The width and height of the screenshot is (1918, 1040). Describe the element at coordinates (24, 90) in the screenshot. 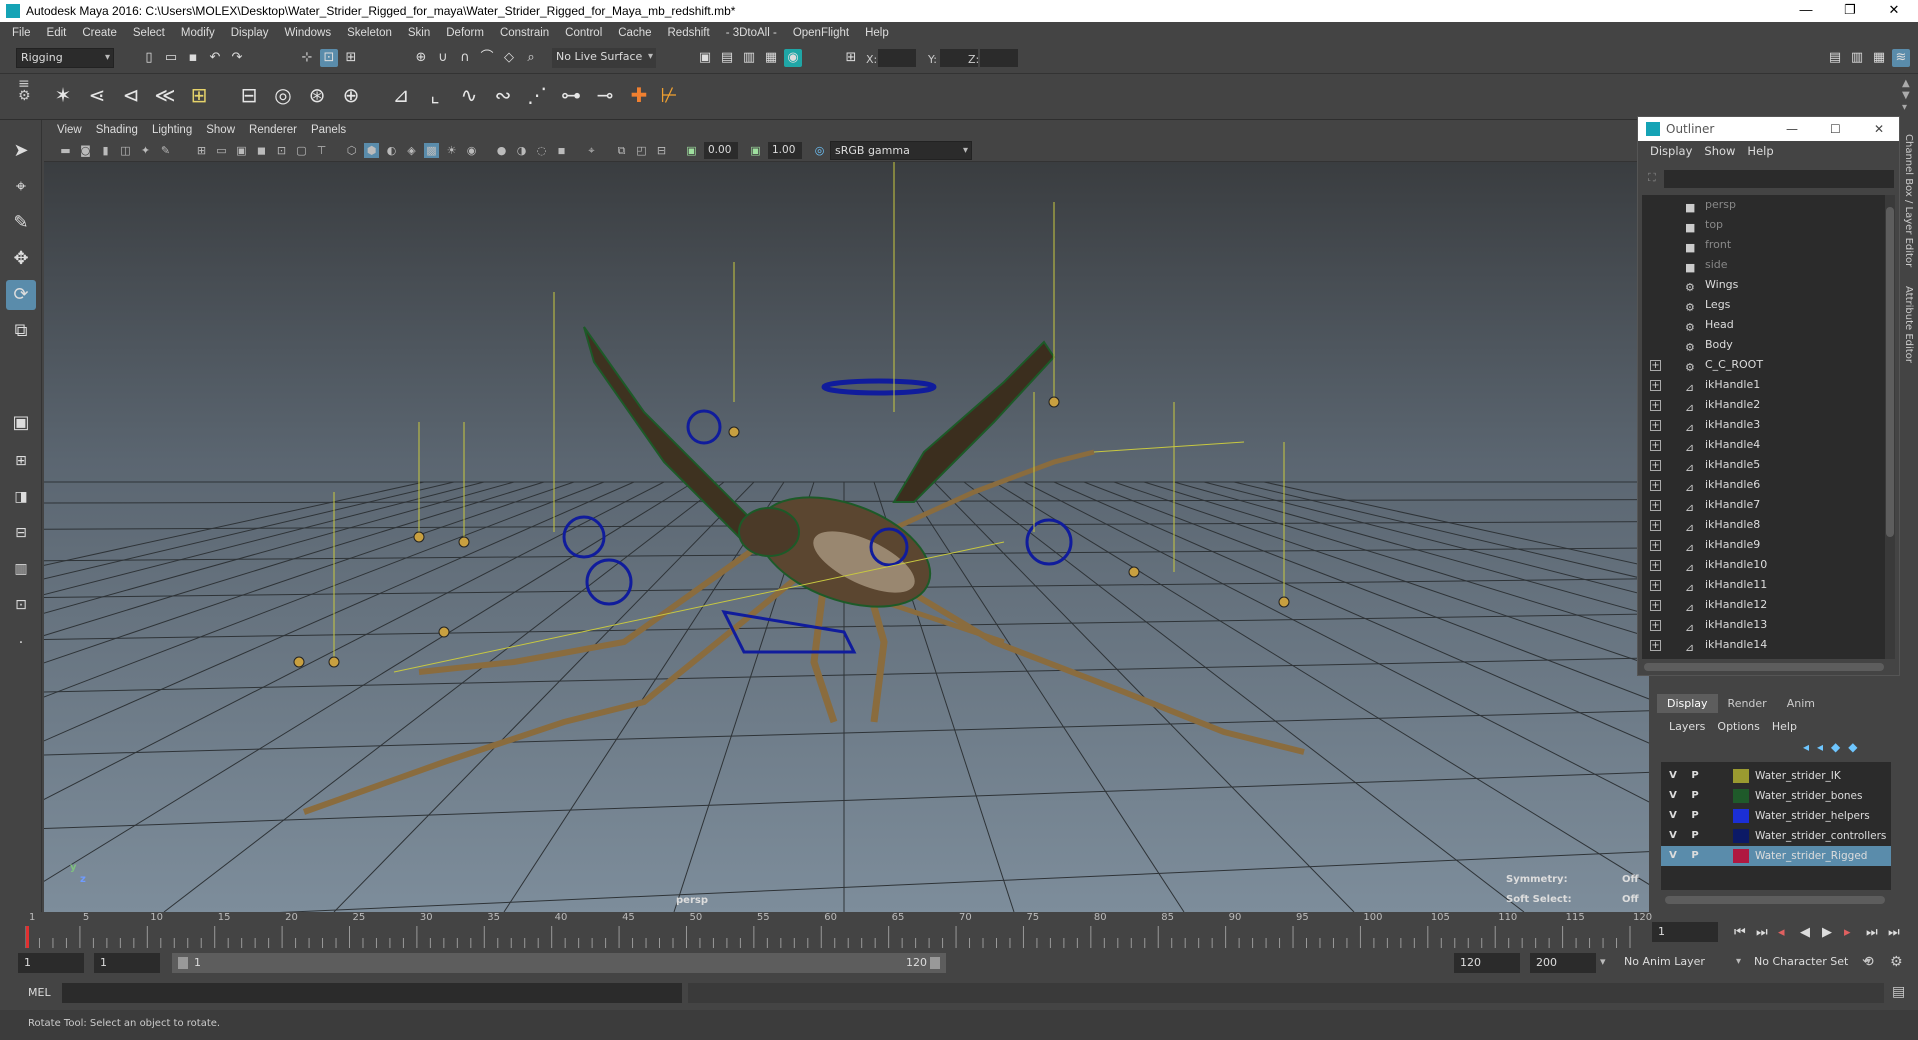

I see `shelf-options-icon: ≡ ⚙` at that location.